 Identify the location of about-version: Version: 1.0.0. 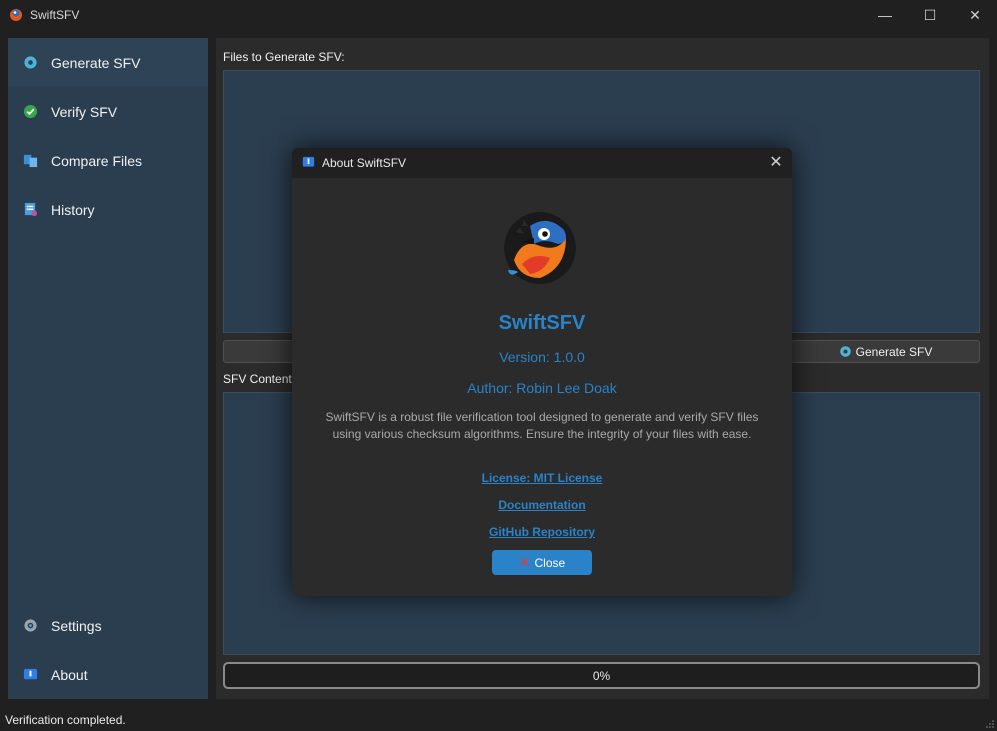
(542, 357).